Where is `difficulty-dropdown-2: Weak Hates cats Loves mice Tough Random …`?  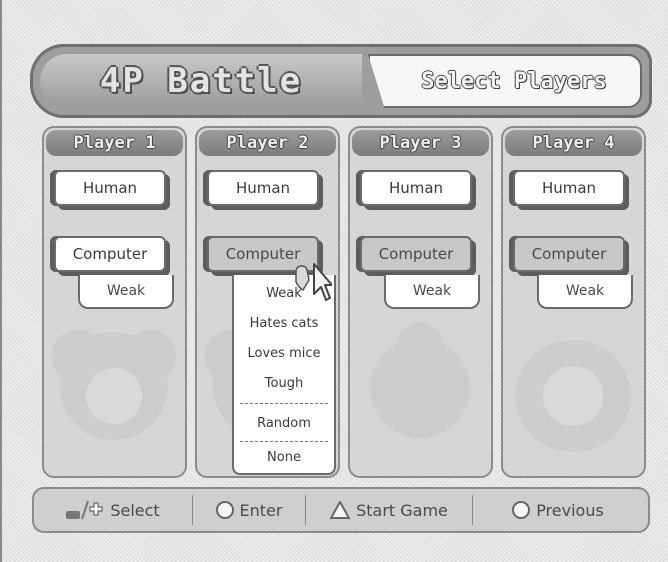 difficulty-dropdown-2: Weak Hates cats Loves mice Tough Random … is located at coordinates (284, 375).